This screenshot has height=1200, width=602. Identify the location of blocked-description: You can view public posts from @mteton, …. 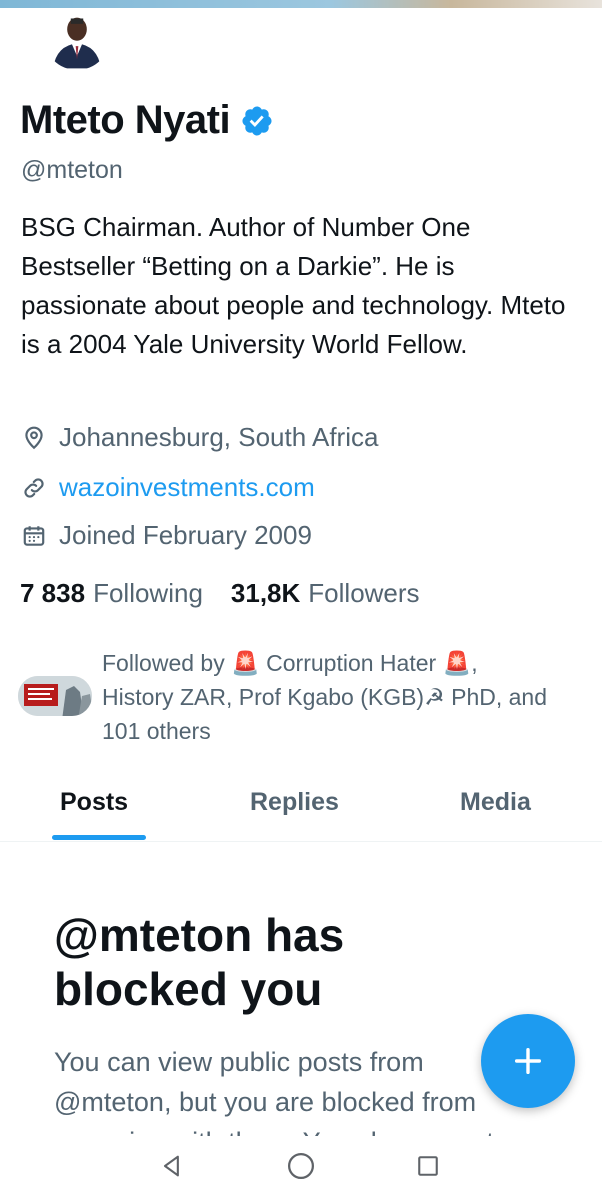
(274, 1091).